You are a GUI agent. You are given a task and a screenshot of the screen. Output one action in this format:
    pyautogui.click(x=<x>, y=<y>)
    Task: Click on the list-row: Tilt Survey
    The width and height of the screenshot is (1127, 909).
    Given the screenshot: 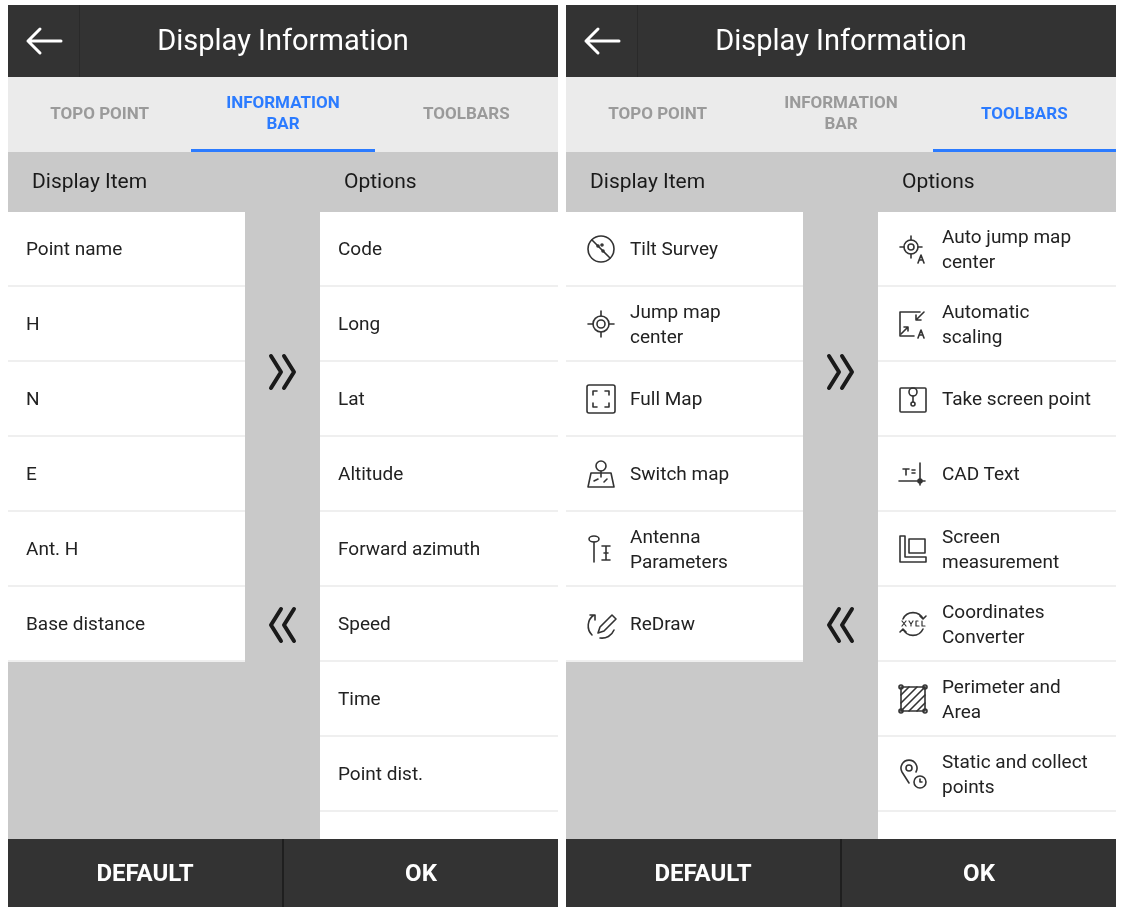 What is the action you would take?
    pyautogui.click(x=684, y=249)
    